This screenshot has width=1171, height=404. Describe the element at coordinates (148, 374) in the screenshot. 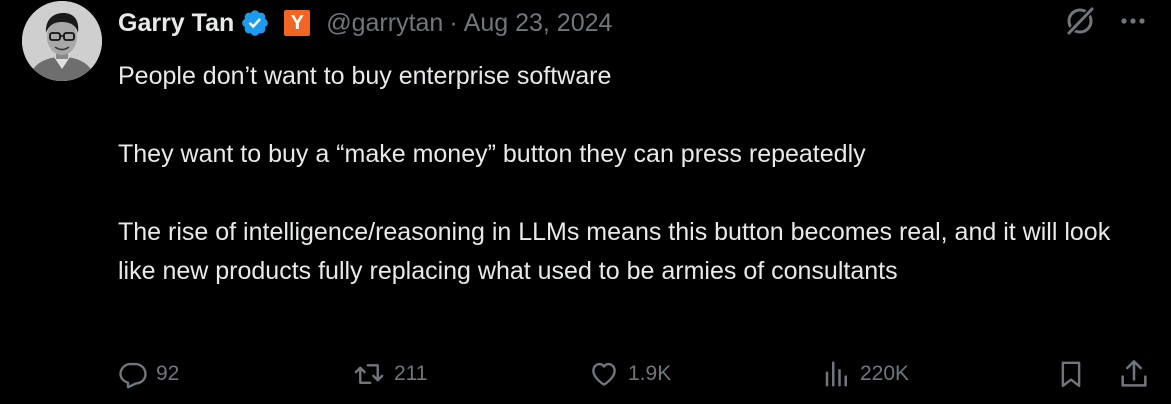

I see `reply-button: 92` at that location.